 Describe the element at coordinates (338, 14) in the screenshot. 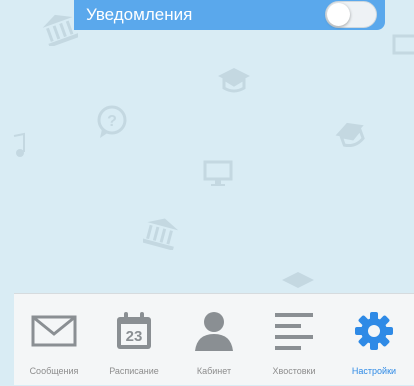

I see `toggle-knob` at that location.